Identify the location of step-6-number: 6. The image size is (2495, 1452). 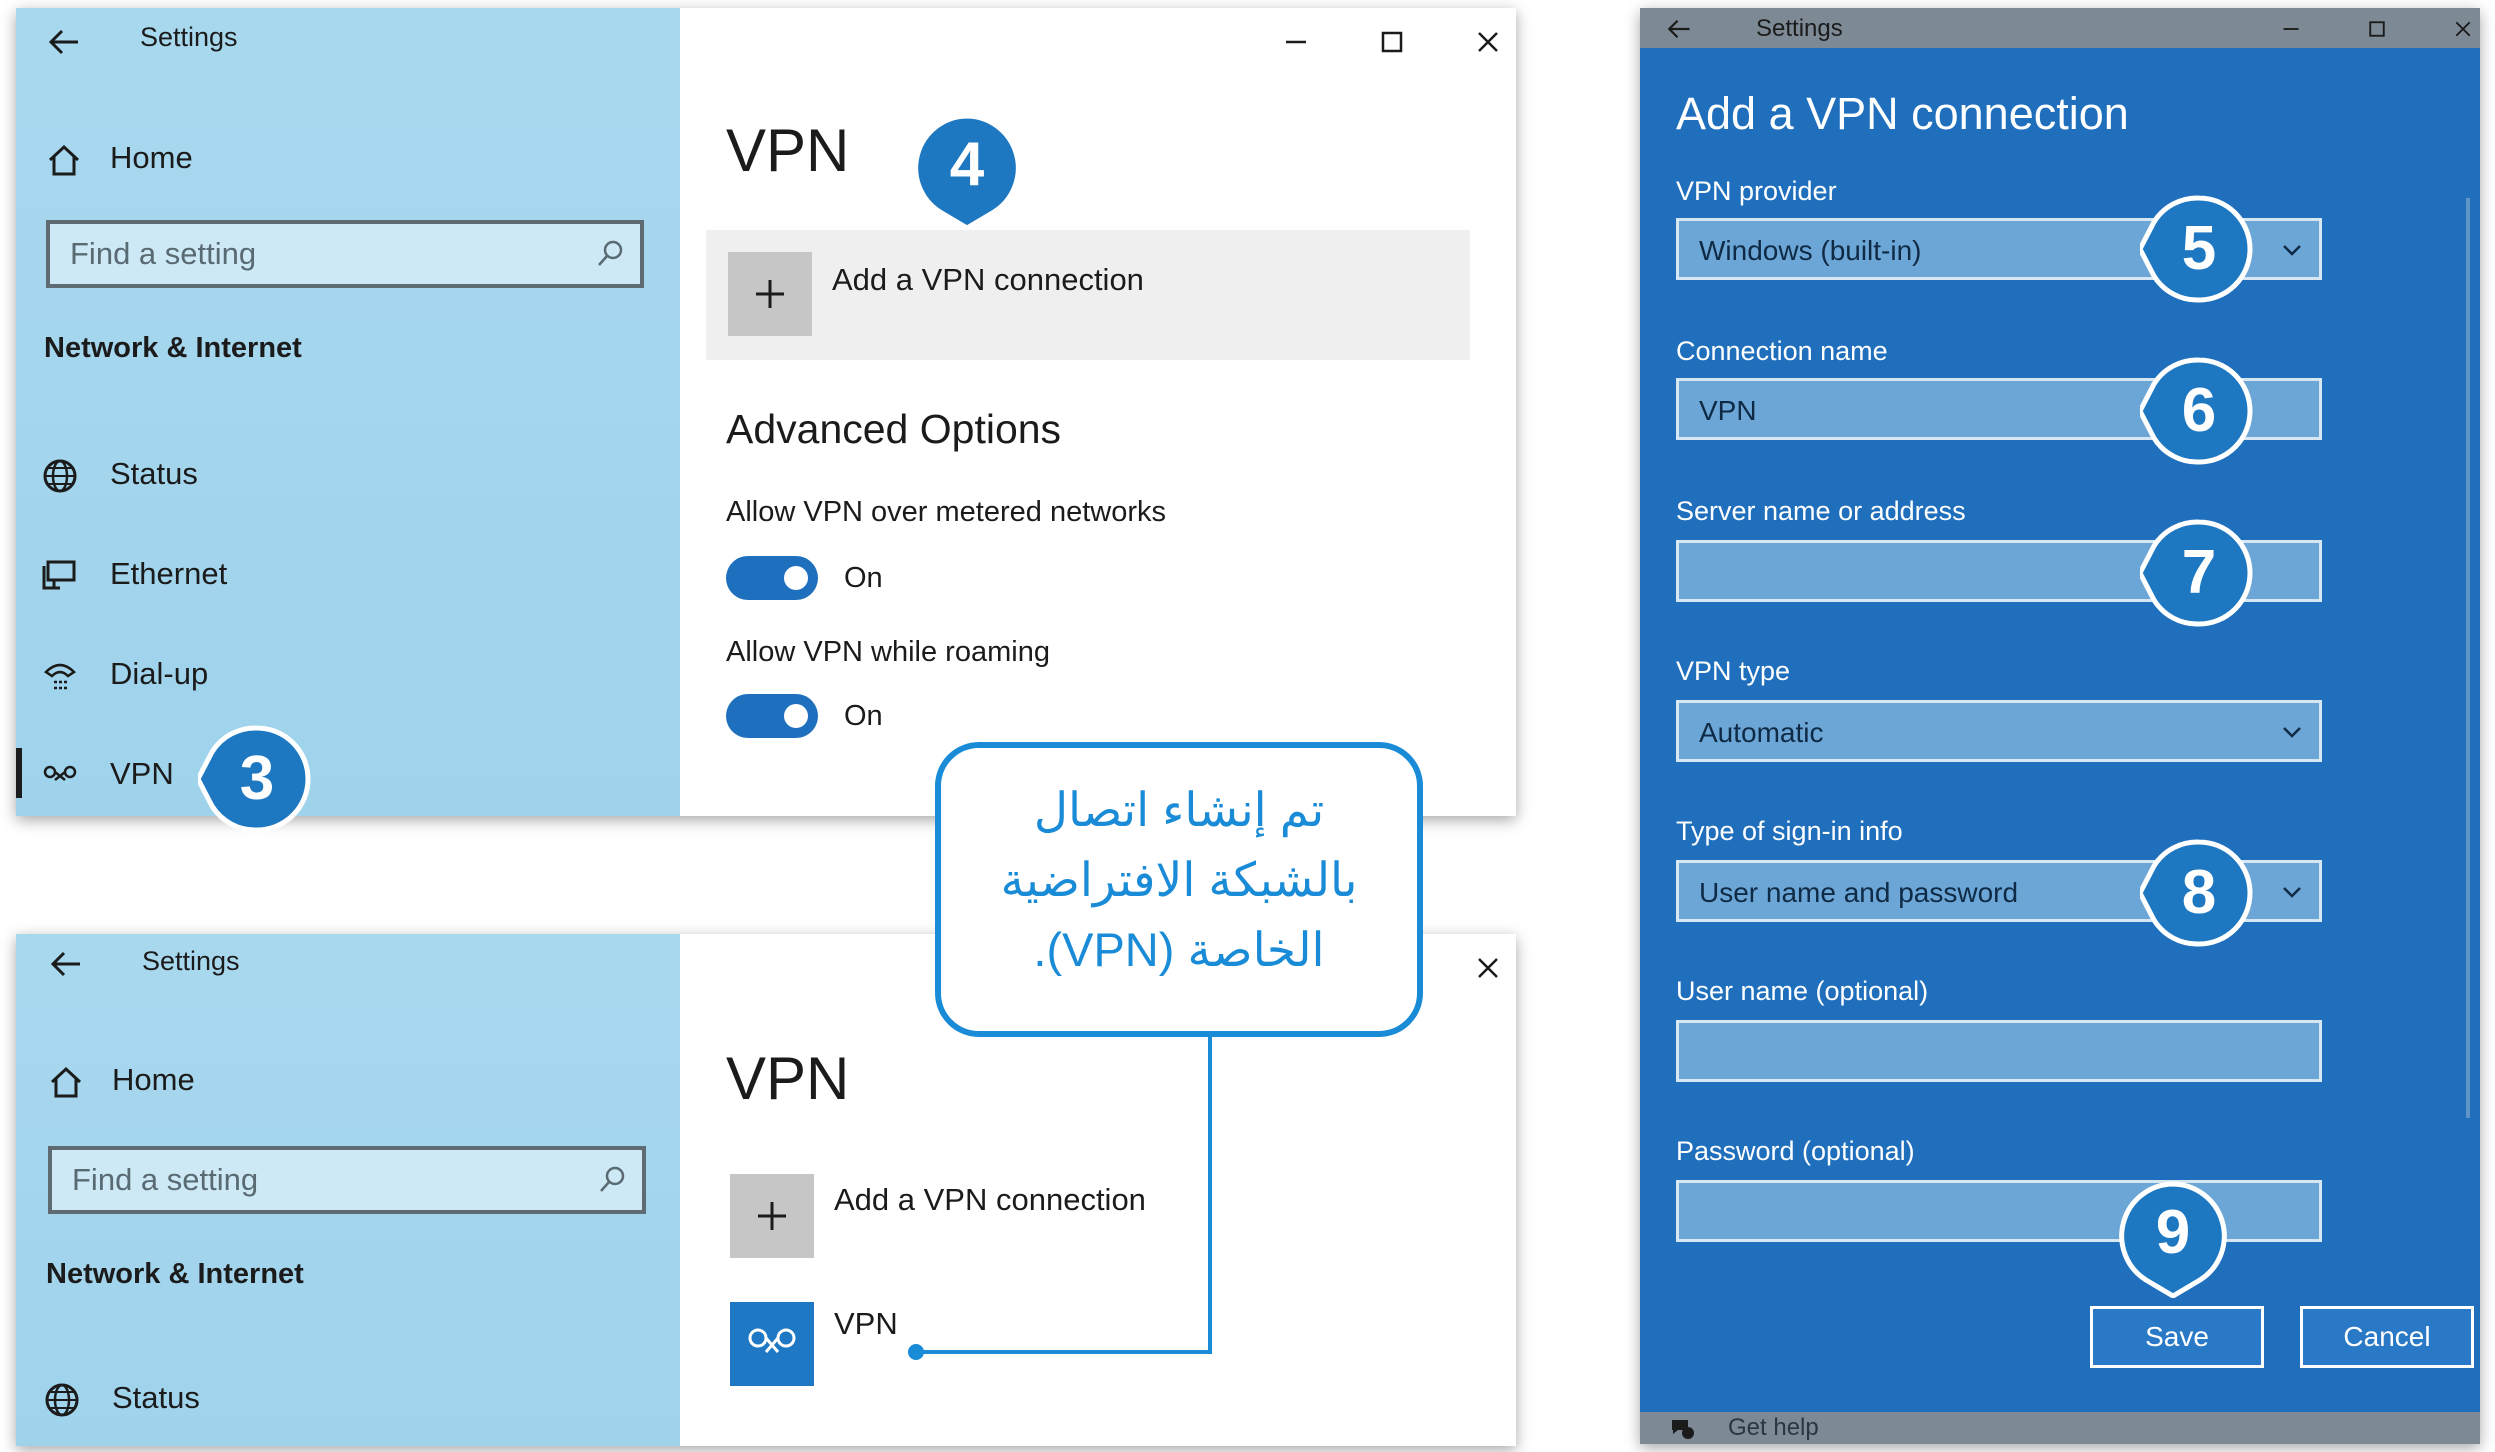
(2199, 410).